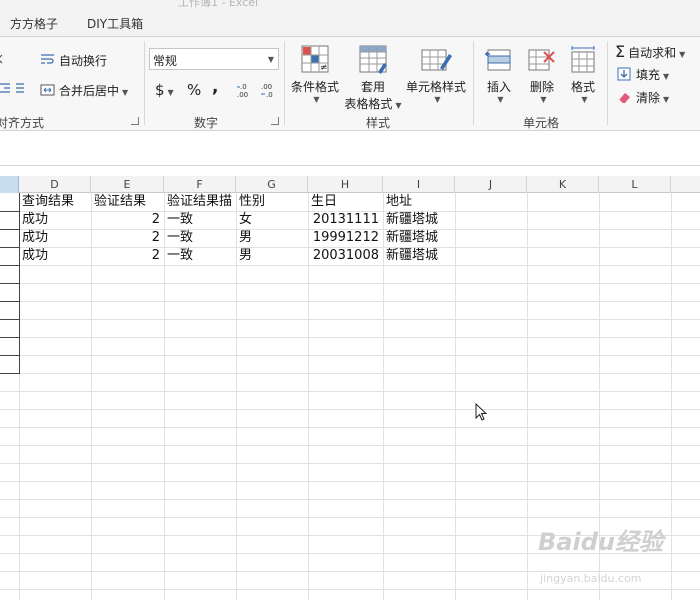 The height and width of the screenshot is (600, 700). What do you see at coordinates (273, 220) in the screenshot?
I see `cell-g-row1: 女` at bounding box center [273, 220].